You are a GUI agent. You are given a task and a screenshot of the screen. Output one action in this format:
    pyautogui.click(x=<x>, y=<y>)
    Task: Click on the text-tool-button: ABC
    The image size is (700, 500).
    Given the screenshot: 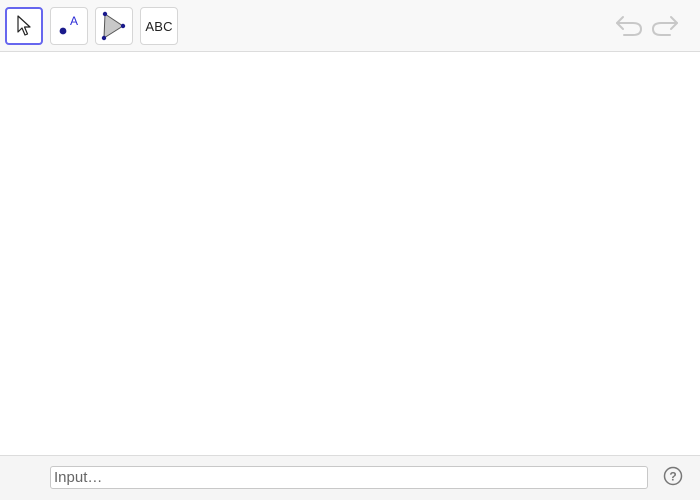 What is the action you would take?
    pyautogui.click(x=159, y=26)
    